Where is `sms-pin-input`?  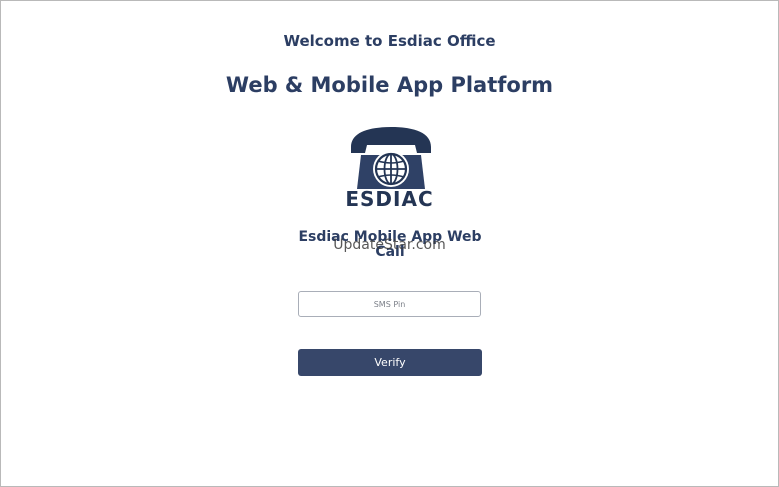 sms-pin-input is located at coordinates (389, 304).